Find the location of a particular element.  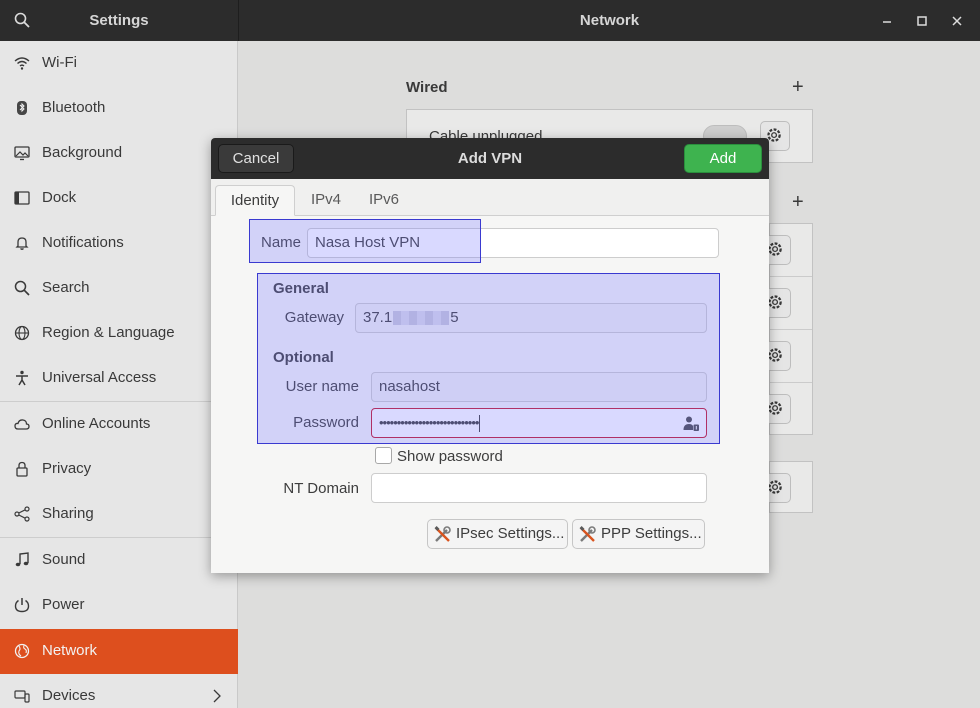

minimize-icon is located at coordinates (887, 21).